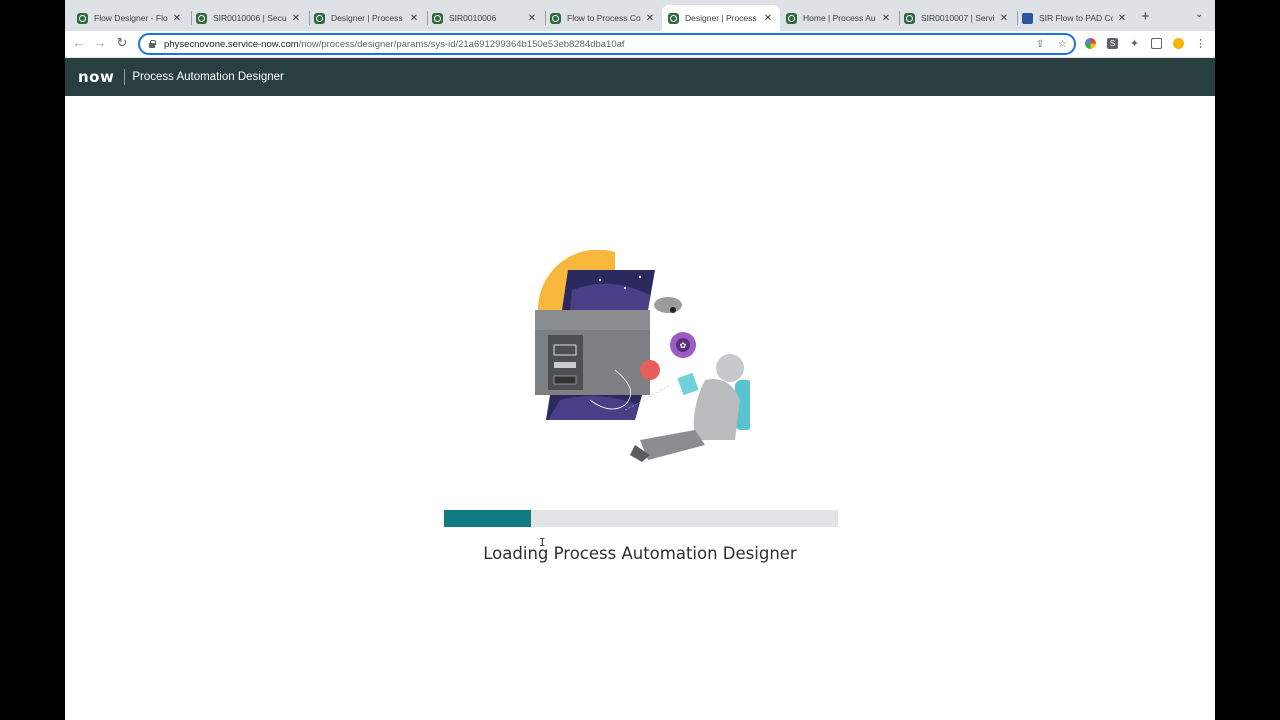 Image resolution: width=1280 pixels, height=720 pixels. I want to click on browser-menu-icon: ⋮, so click(1200, 44).